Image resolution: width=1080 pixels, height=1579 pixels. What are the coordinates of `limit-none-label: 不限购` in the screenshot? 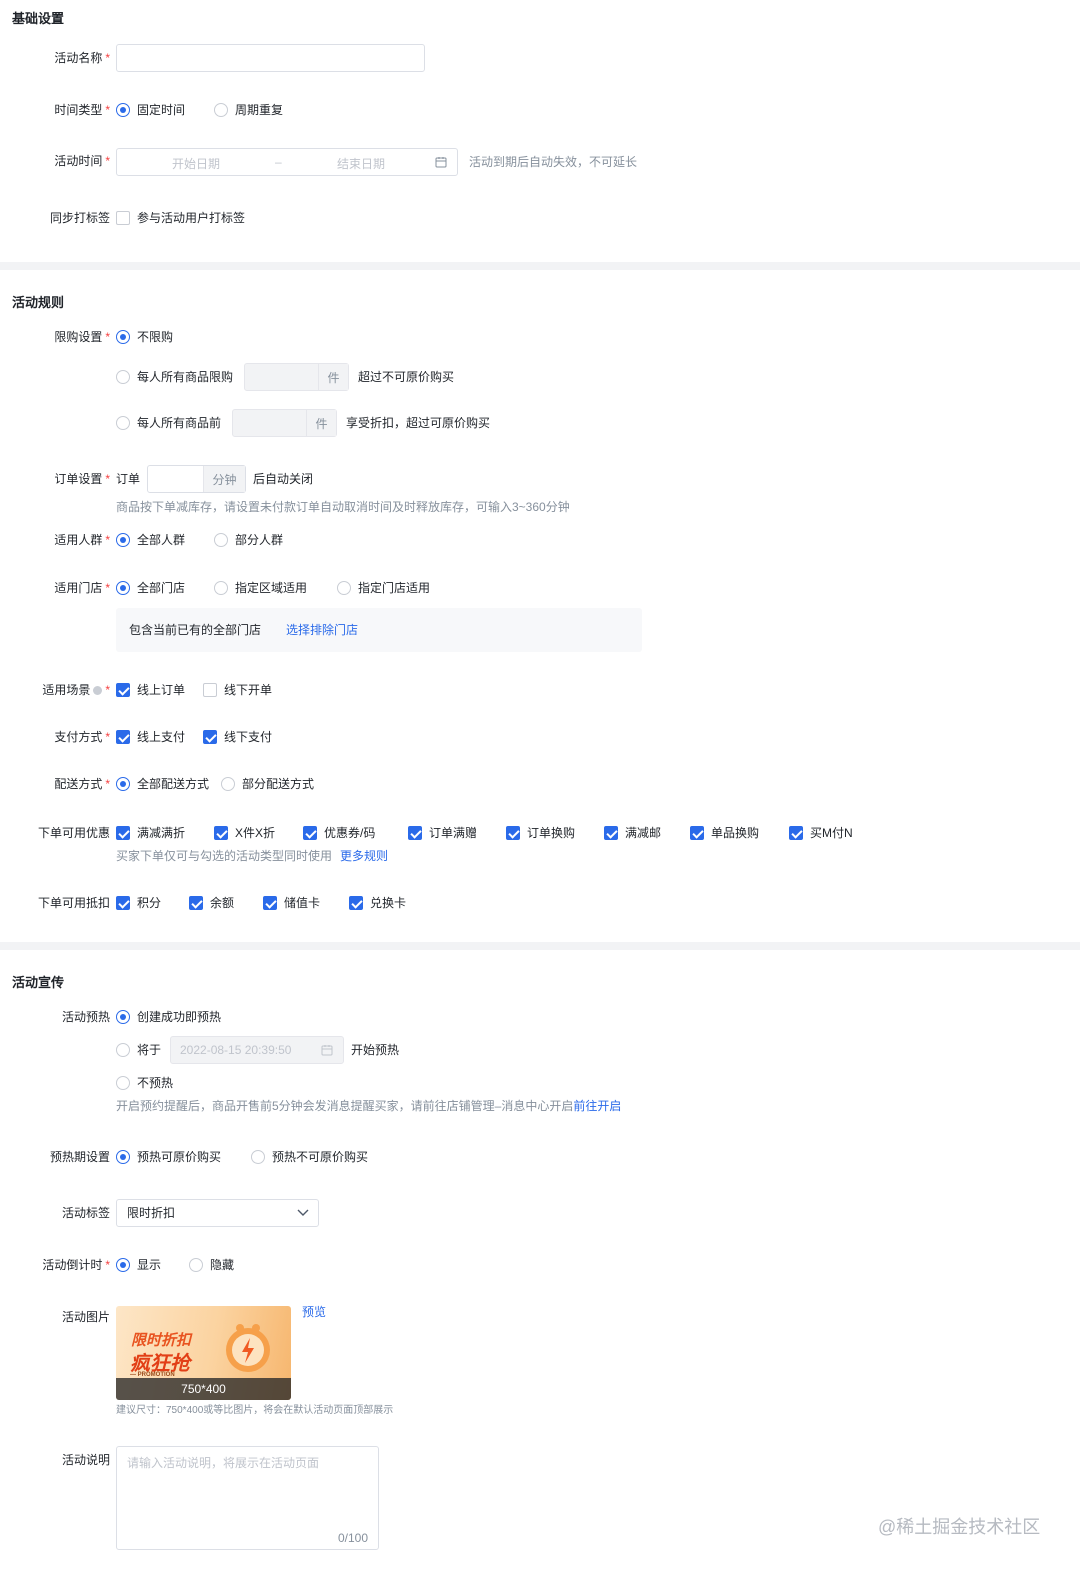 It's located at (155, 337).